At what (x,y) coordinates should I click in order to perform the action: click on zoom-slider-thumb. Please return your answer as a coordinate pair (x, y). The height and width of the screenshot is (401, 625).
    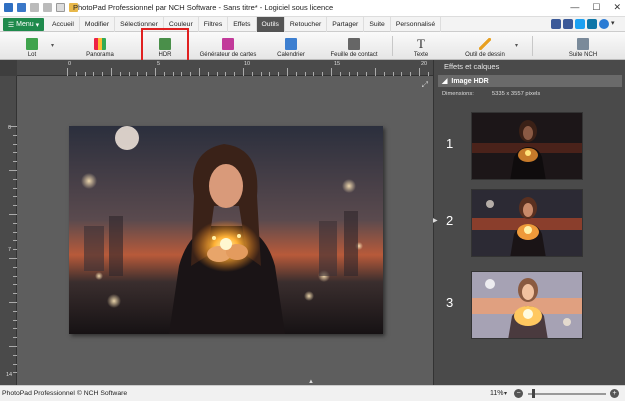
    Looking at the image, I should click on (533, 393).